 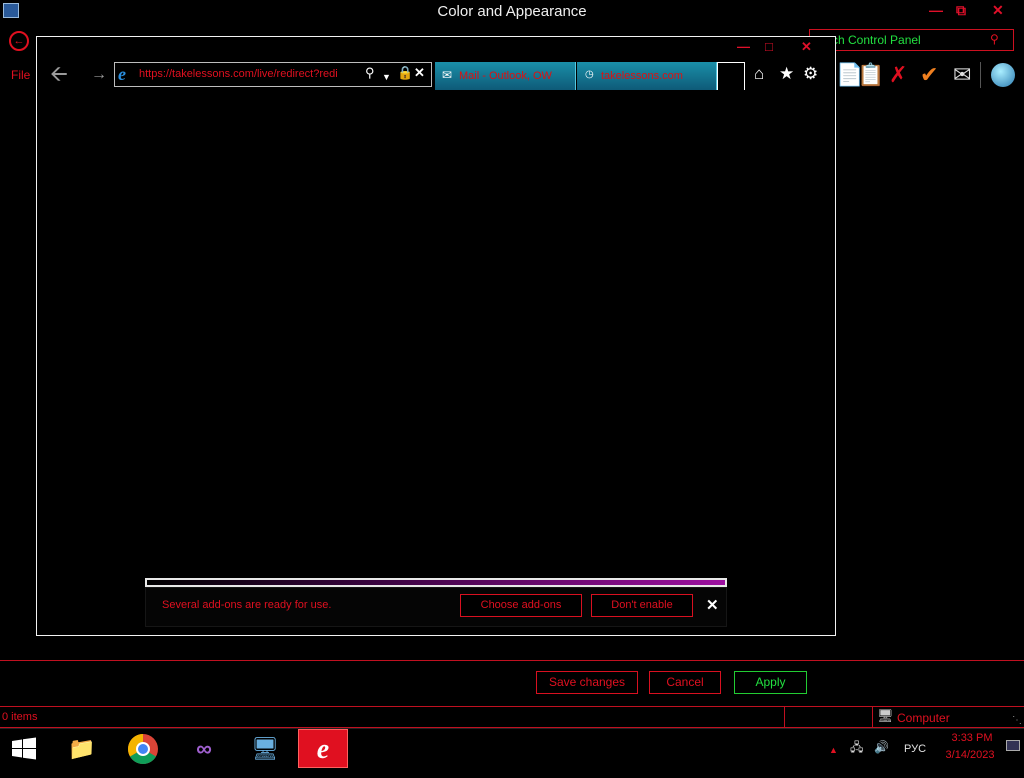 What do you see at coordinates (1003, 75) in the screenshot?
I see `globe-icon` at bounding box center [1003, 75].